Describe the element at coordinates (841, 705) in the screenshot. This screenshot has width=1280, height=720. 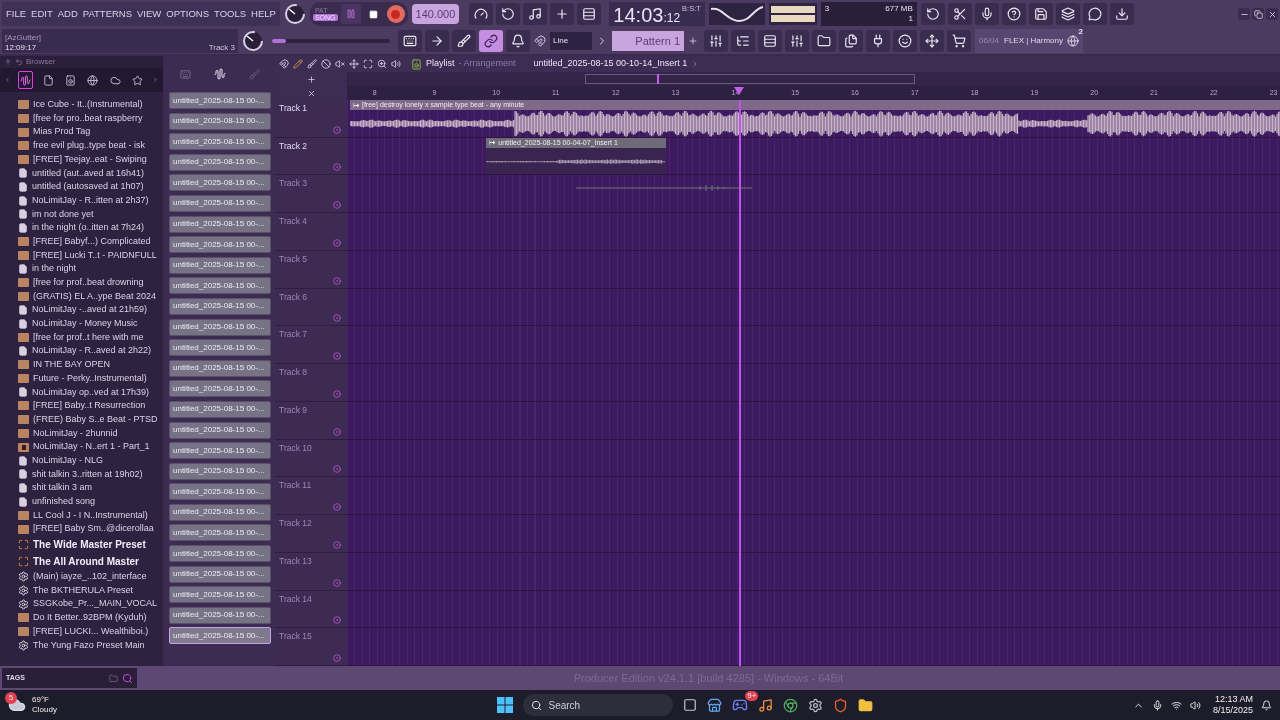
I see `shield-app-icon` at that location.